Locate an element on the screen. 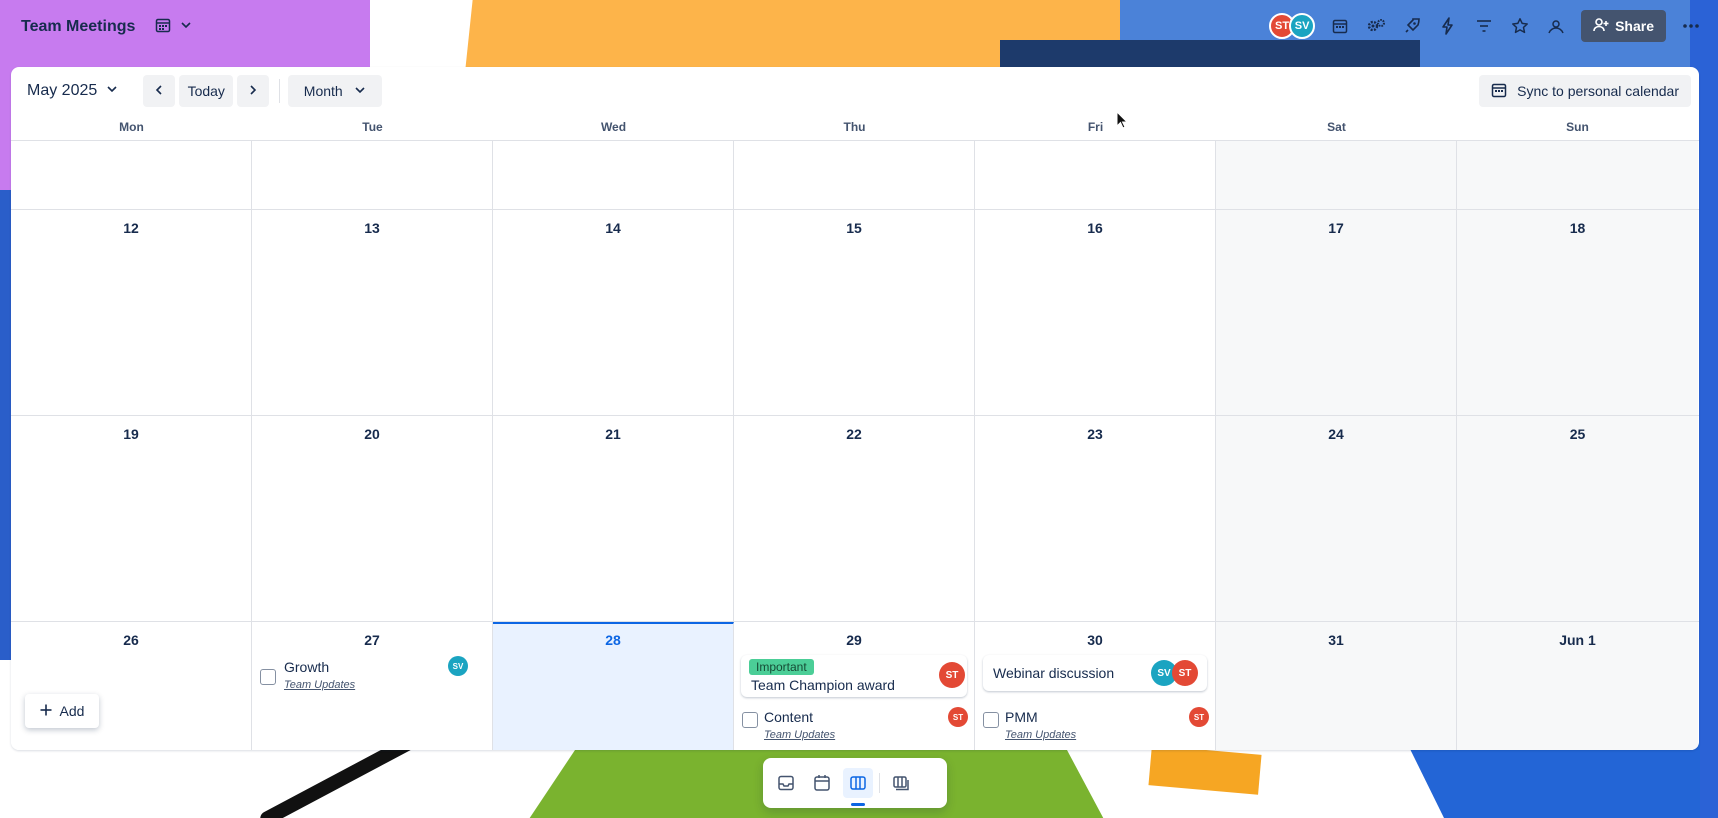 The image size is (1718, 818). plus-icon is located at coordinates (46, 711).